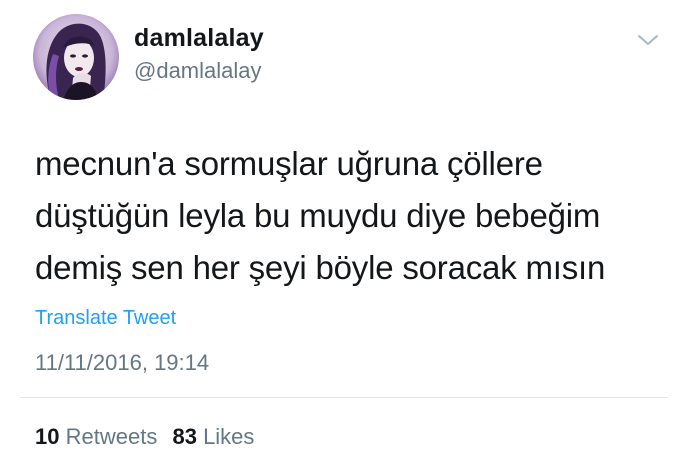  What do you see at coordinates (122, 363) in the screenshot?
I see `tweet-timestamp: 11/11/2016, 19:14` at bounding box center [122, 363].